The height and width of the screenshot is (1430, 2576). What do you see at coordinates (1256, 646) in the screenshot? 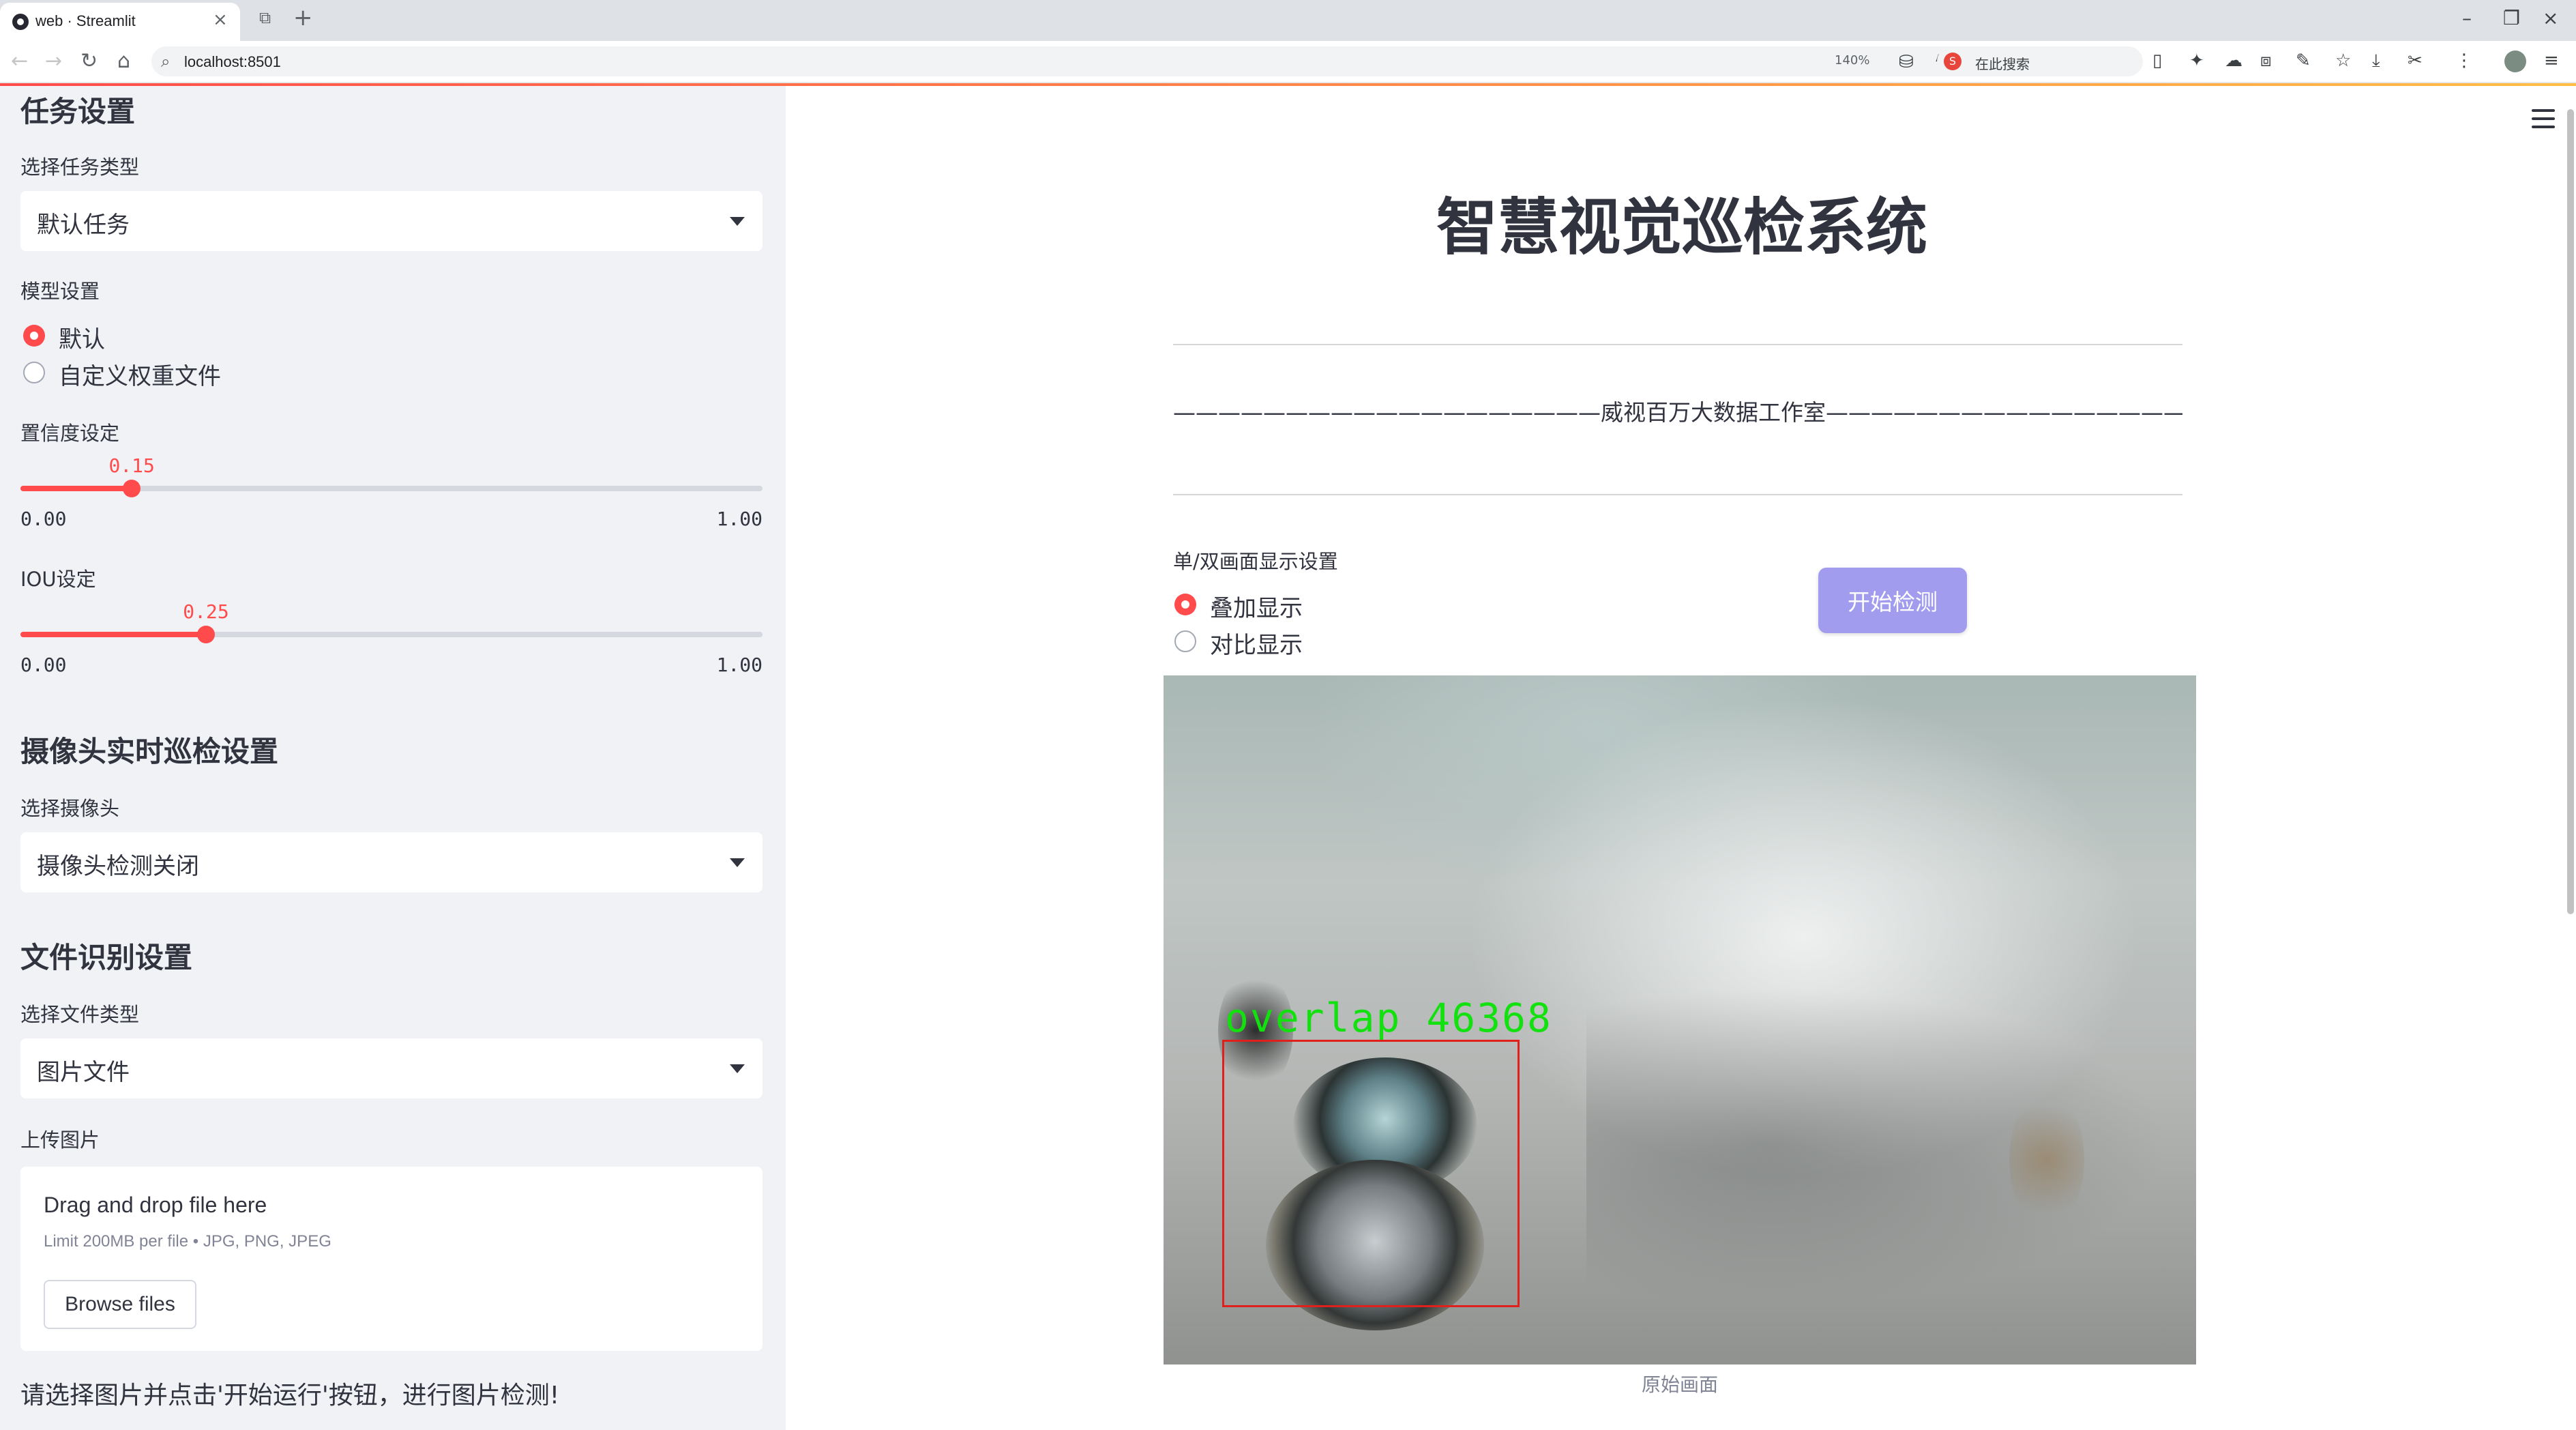
I see `display-option-label: 对比显示` at bounding box center [1256, 646].